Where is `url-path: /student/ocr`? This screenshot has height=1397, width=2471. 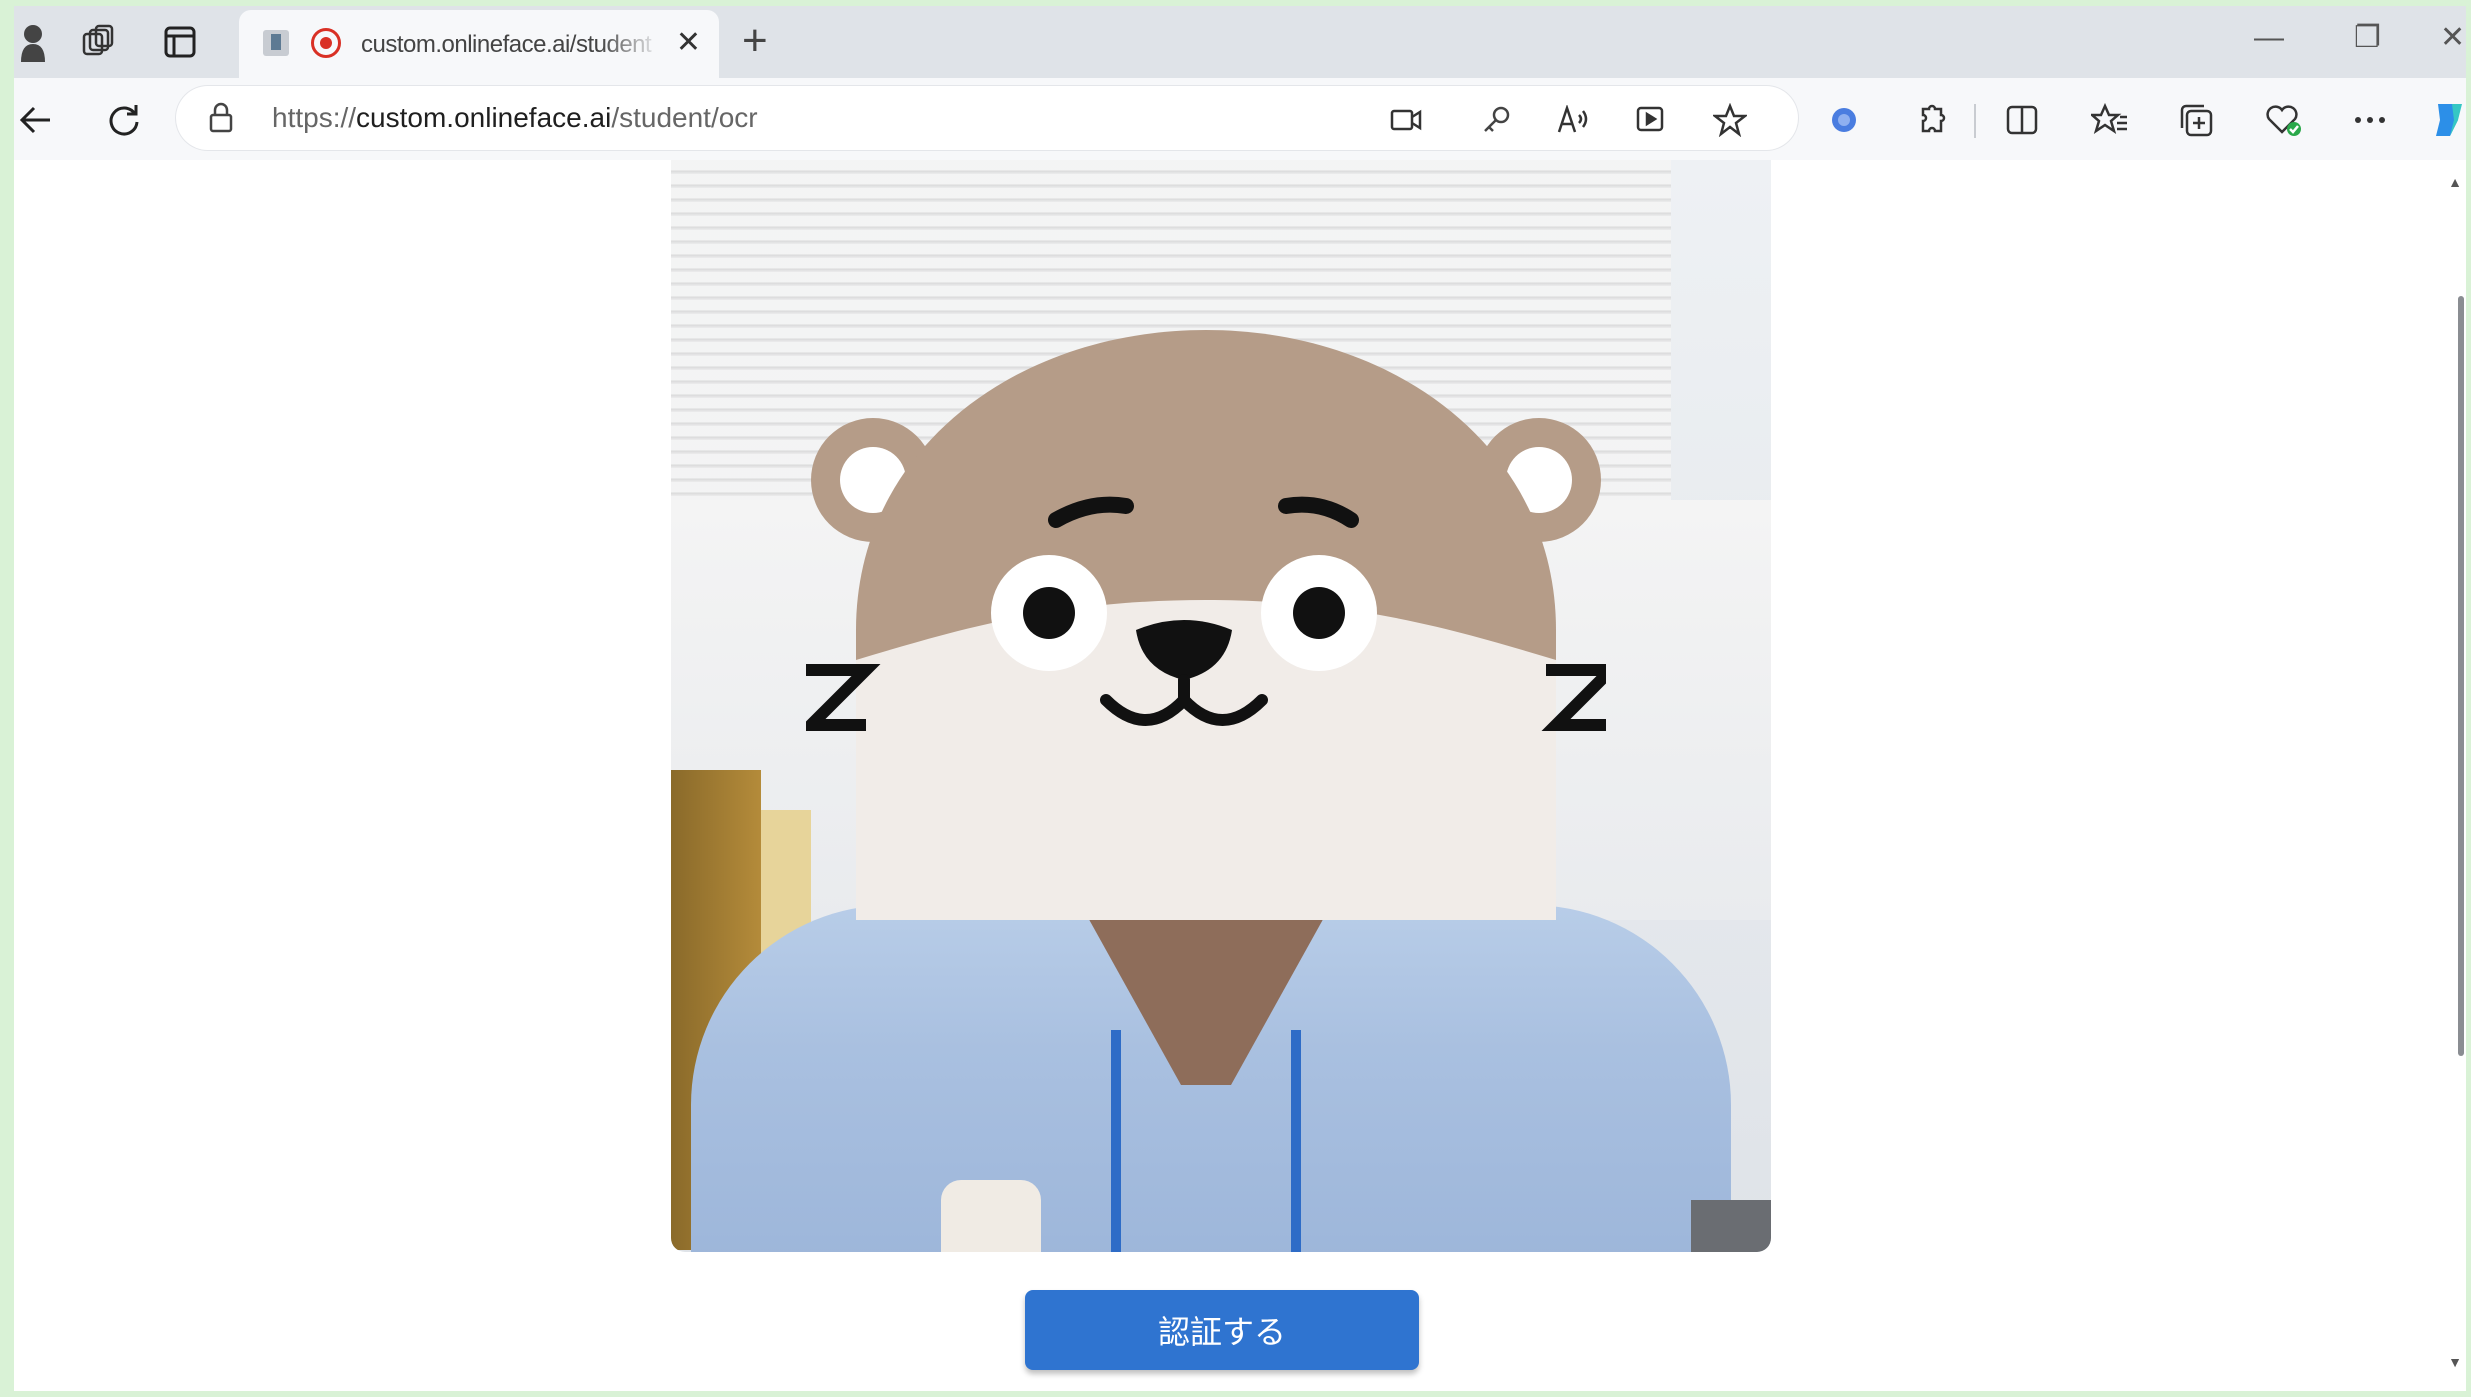
url-path: /student/ocr is located at coordinates (684, 117).